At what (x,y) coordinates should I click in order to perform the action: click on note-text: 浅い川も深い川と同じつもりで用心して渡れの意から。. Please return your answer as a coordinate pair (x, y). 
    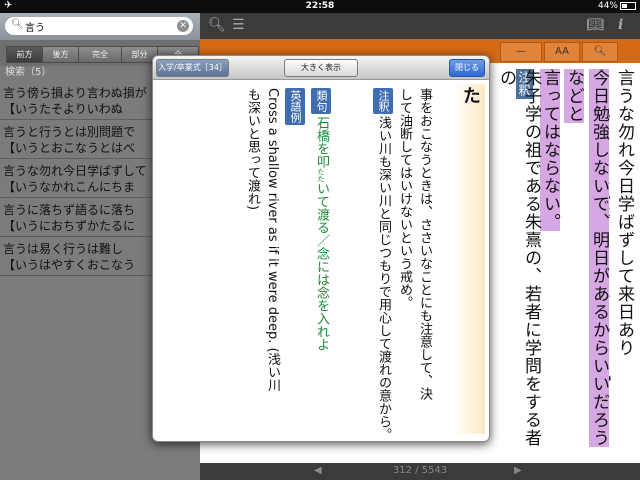
    Looking at the image, I should click on (383, 278).